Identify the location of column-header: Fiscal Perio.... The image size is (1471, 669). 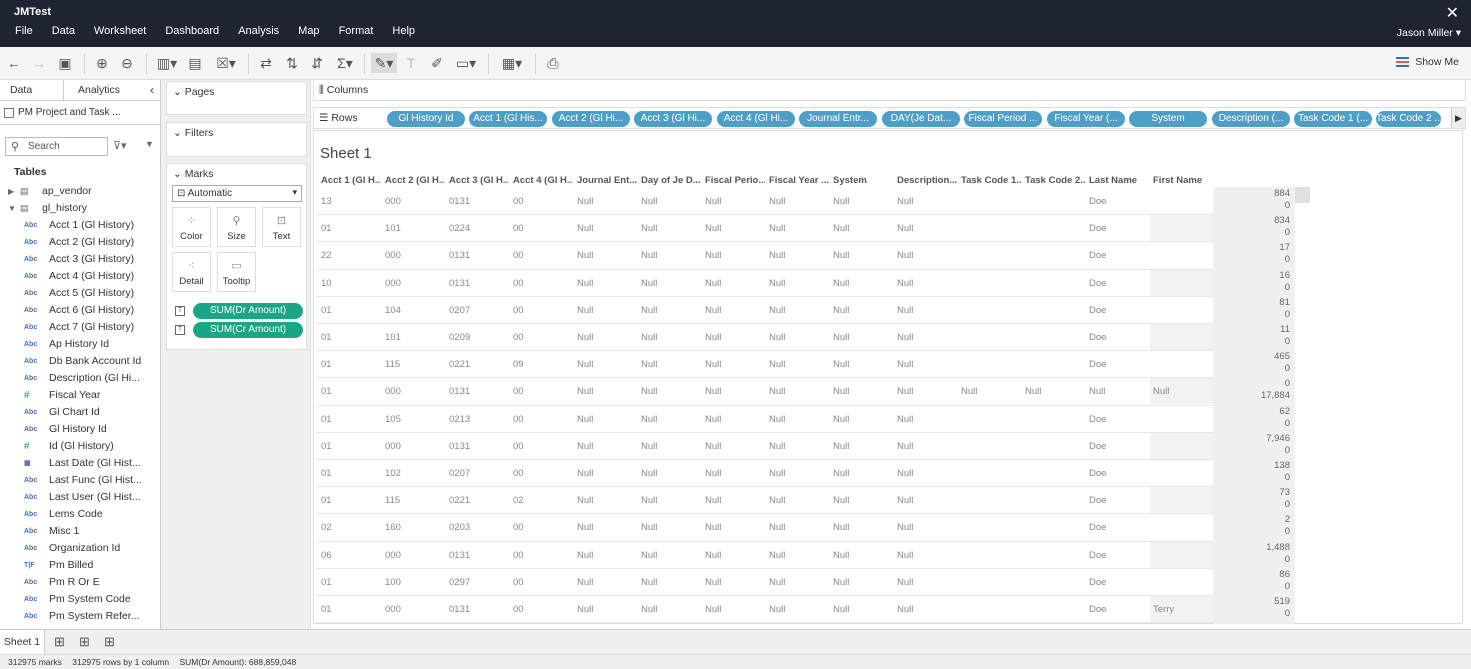
(735, 180).